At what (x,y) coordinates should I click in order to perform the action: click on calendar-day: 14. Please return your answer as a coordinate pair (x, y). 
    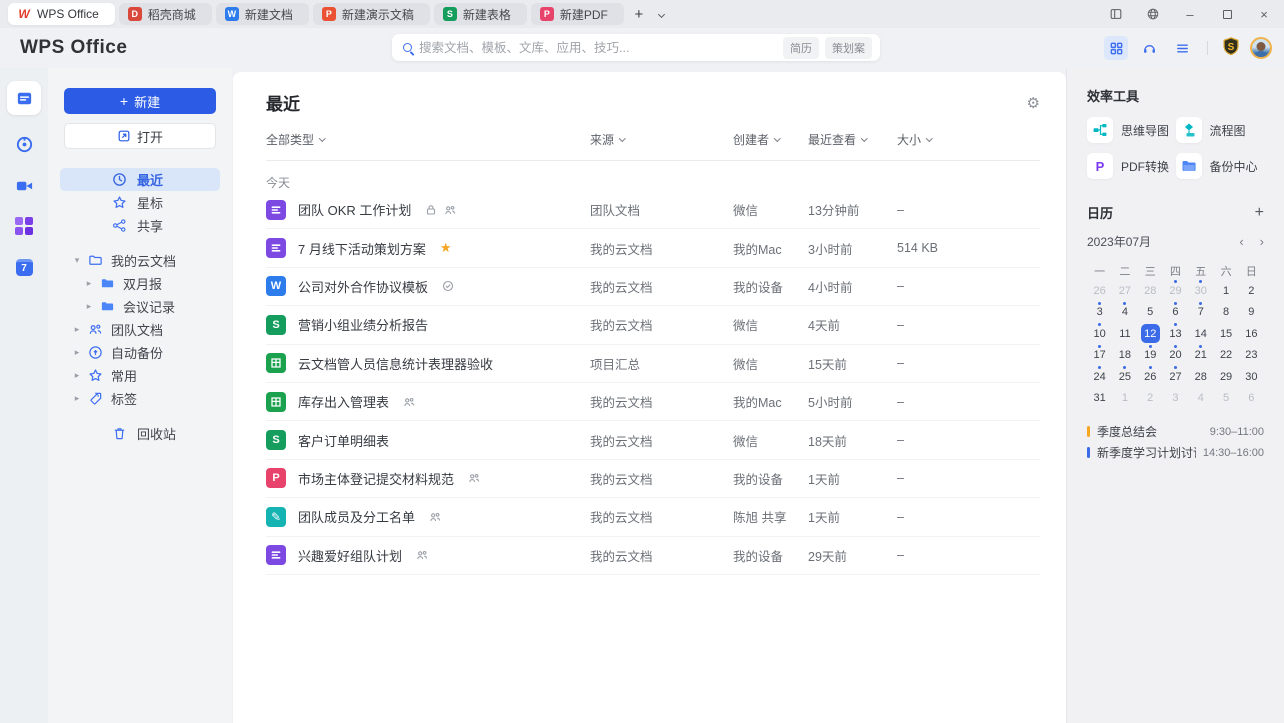
    Looking at the image, I should click on (1200, 334).